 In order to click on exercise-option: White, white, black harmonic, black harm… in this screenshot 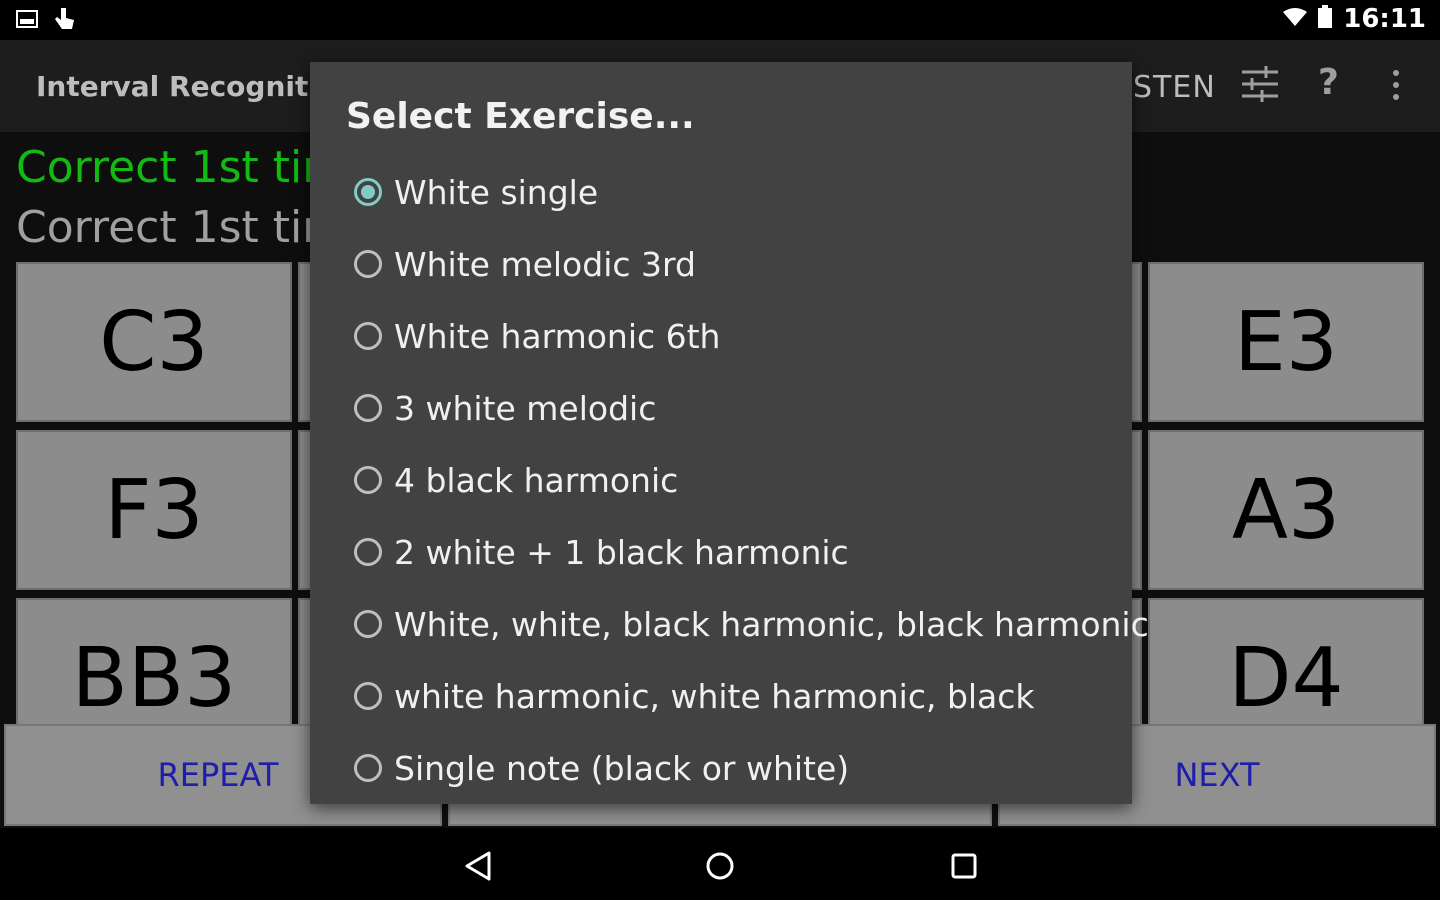, I will do `click(751, 624)`.